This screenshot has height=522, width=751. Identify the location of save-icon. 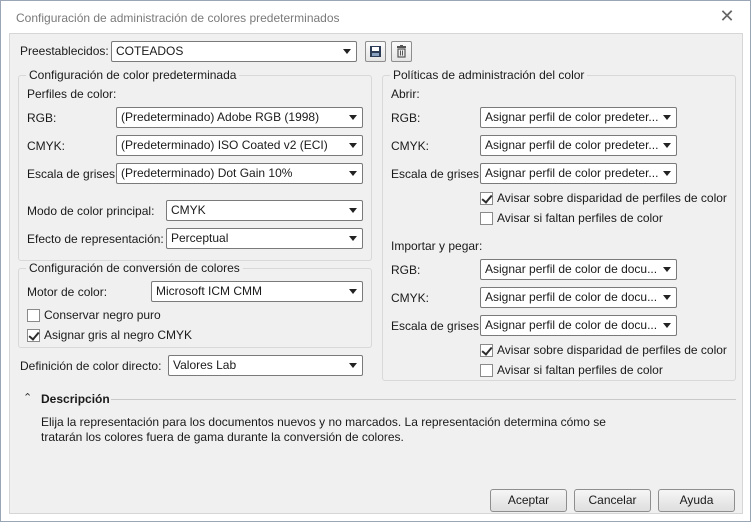
(375, 51).